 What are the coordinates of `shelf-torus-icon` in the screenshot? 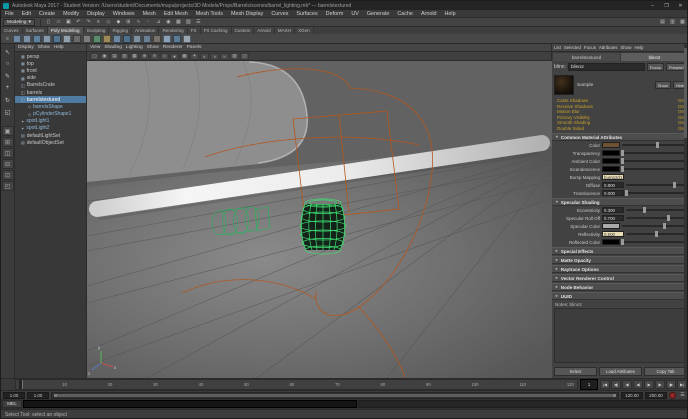 It's located at (57, 38).